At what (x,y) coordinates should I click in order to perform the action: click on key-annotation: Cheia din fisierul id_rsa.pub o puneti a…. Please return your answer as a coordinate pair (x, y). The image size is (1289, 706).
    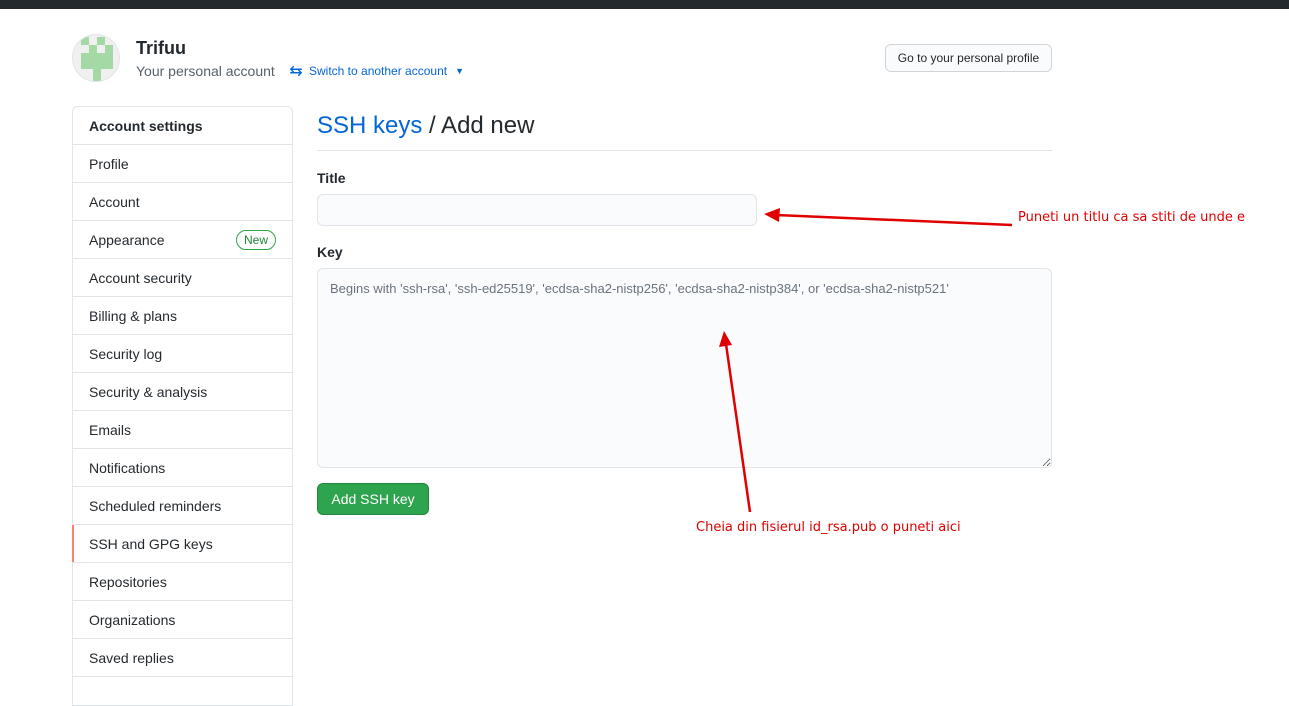
    Looking at the image, I should click on (828, 527).